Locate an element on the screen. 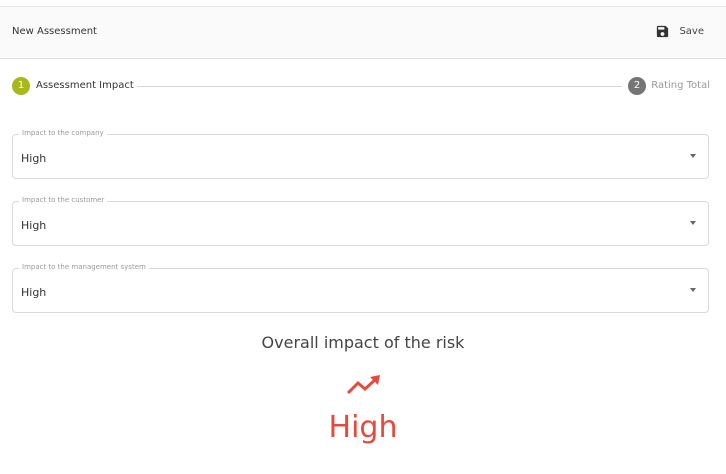 This screenshot has height=474, width=726. impact-customer-select: Impact to the customer High is located at coordinates (360, 221).